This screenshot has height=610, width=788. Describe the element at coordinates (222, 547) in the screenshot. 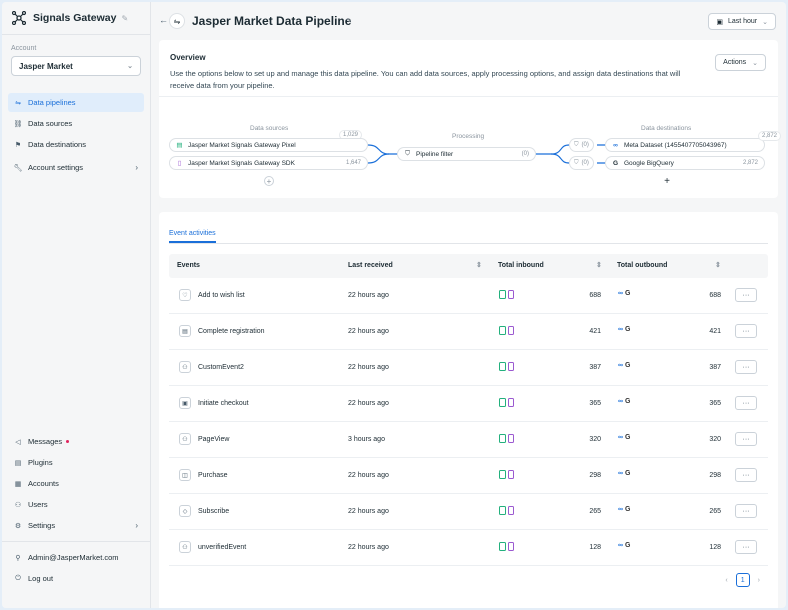

I see `event-name: unverifiedEvent` at that location.